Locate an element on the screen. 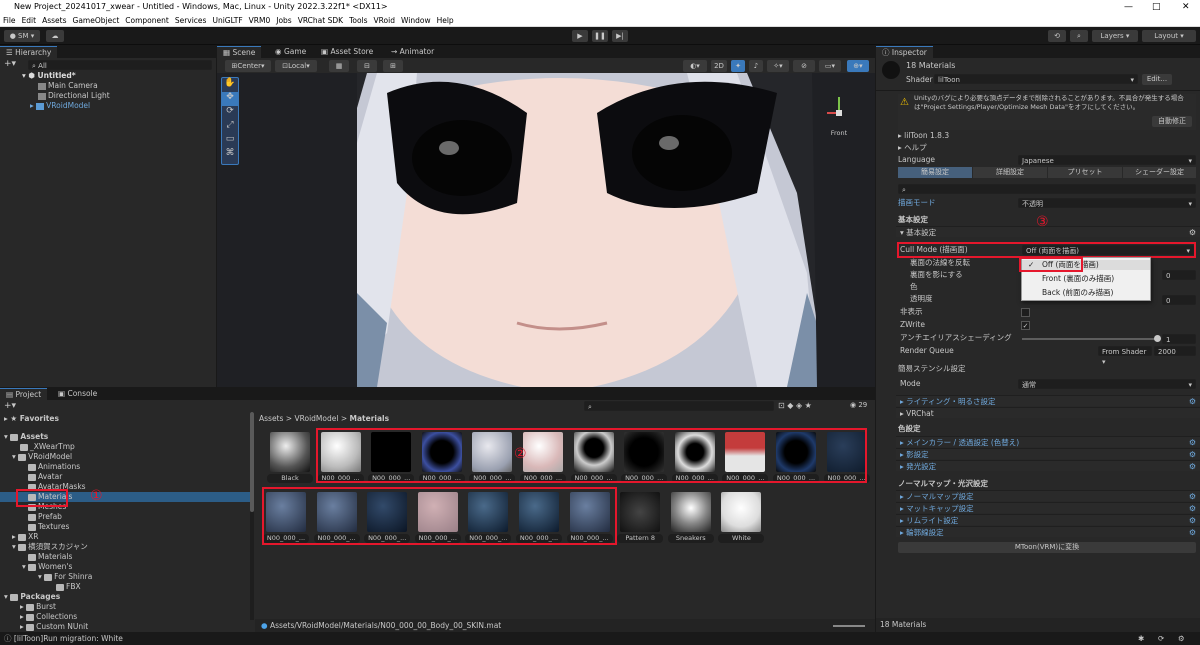 The height and width of the screenshot is (645, 1200). invisible-checkbox is located at coordinates (1025, 312).